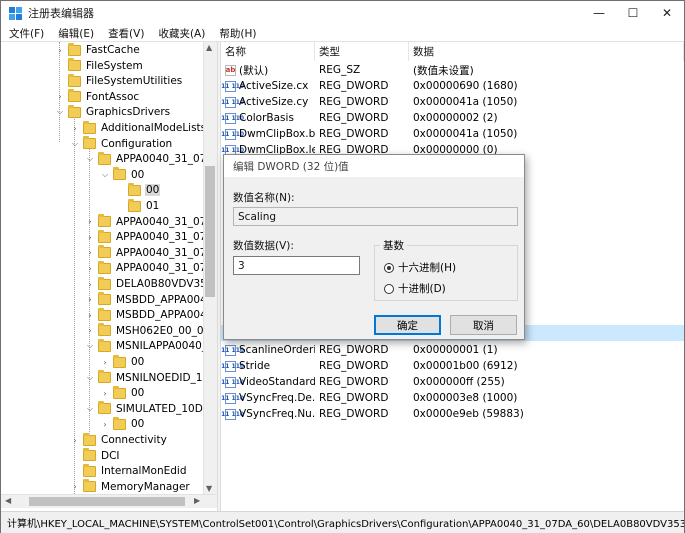 This screenshot has width=685, height=533. What do you see at coordinates (209, 488) in the screenshot?
I see `scroll-down-icon: ▼` at bounding box center [209, 488].